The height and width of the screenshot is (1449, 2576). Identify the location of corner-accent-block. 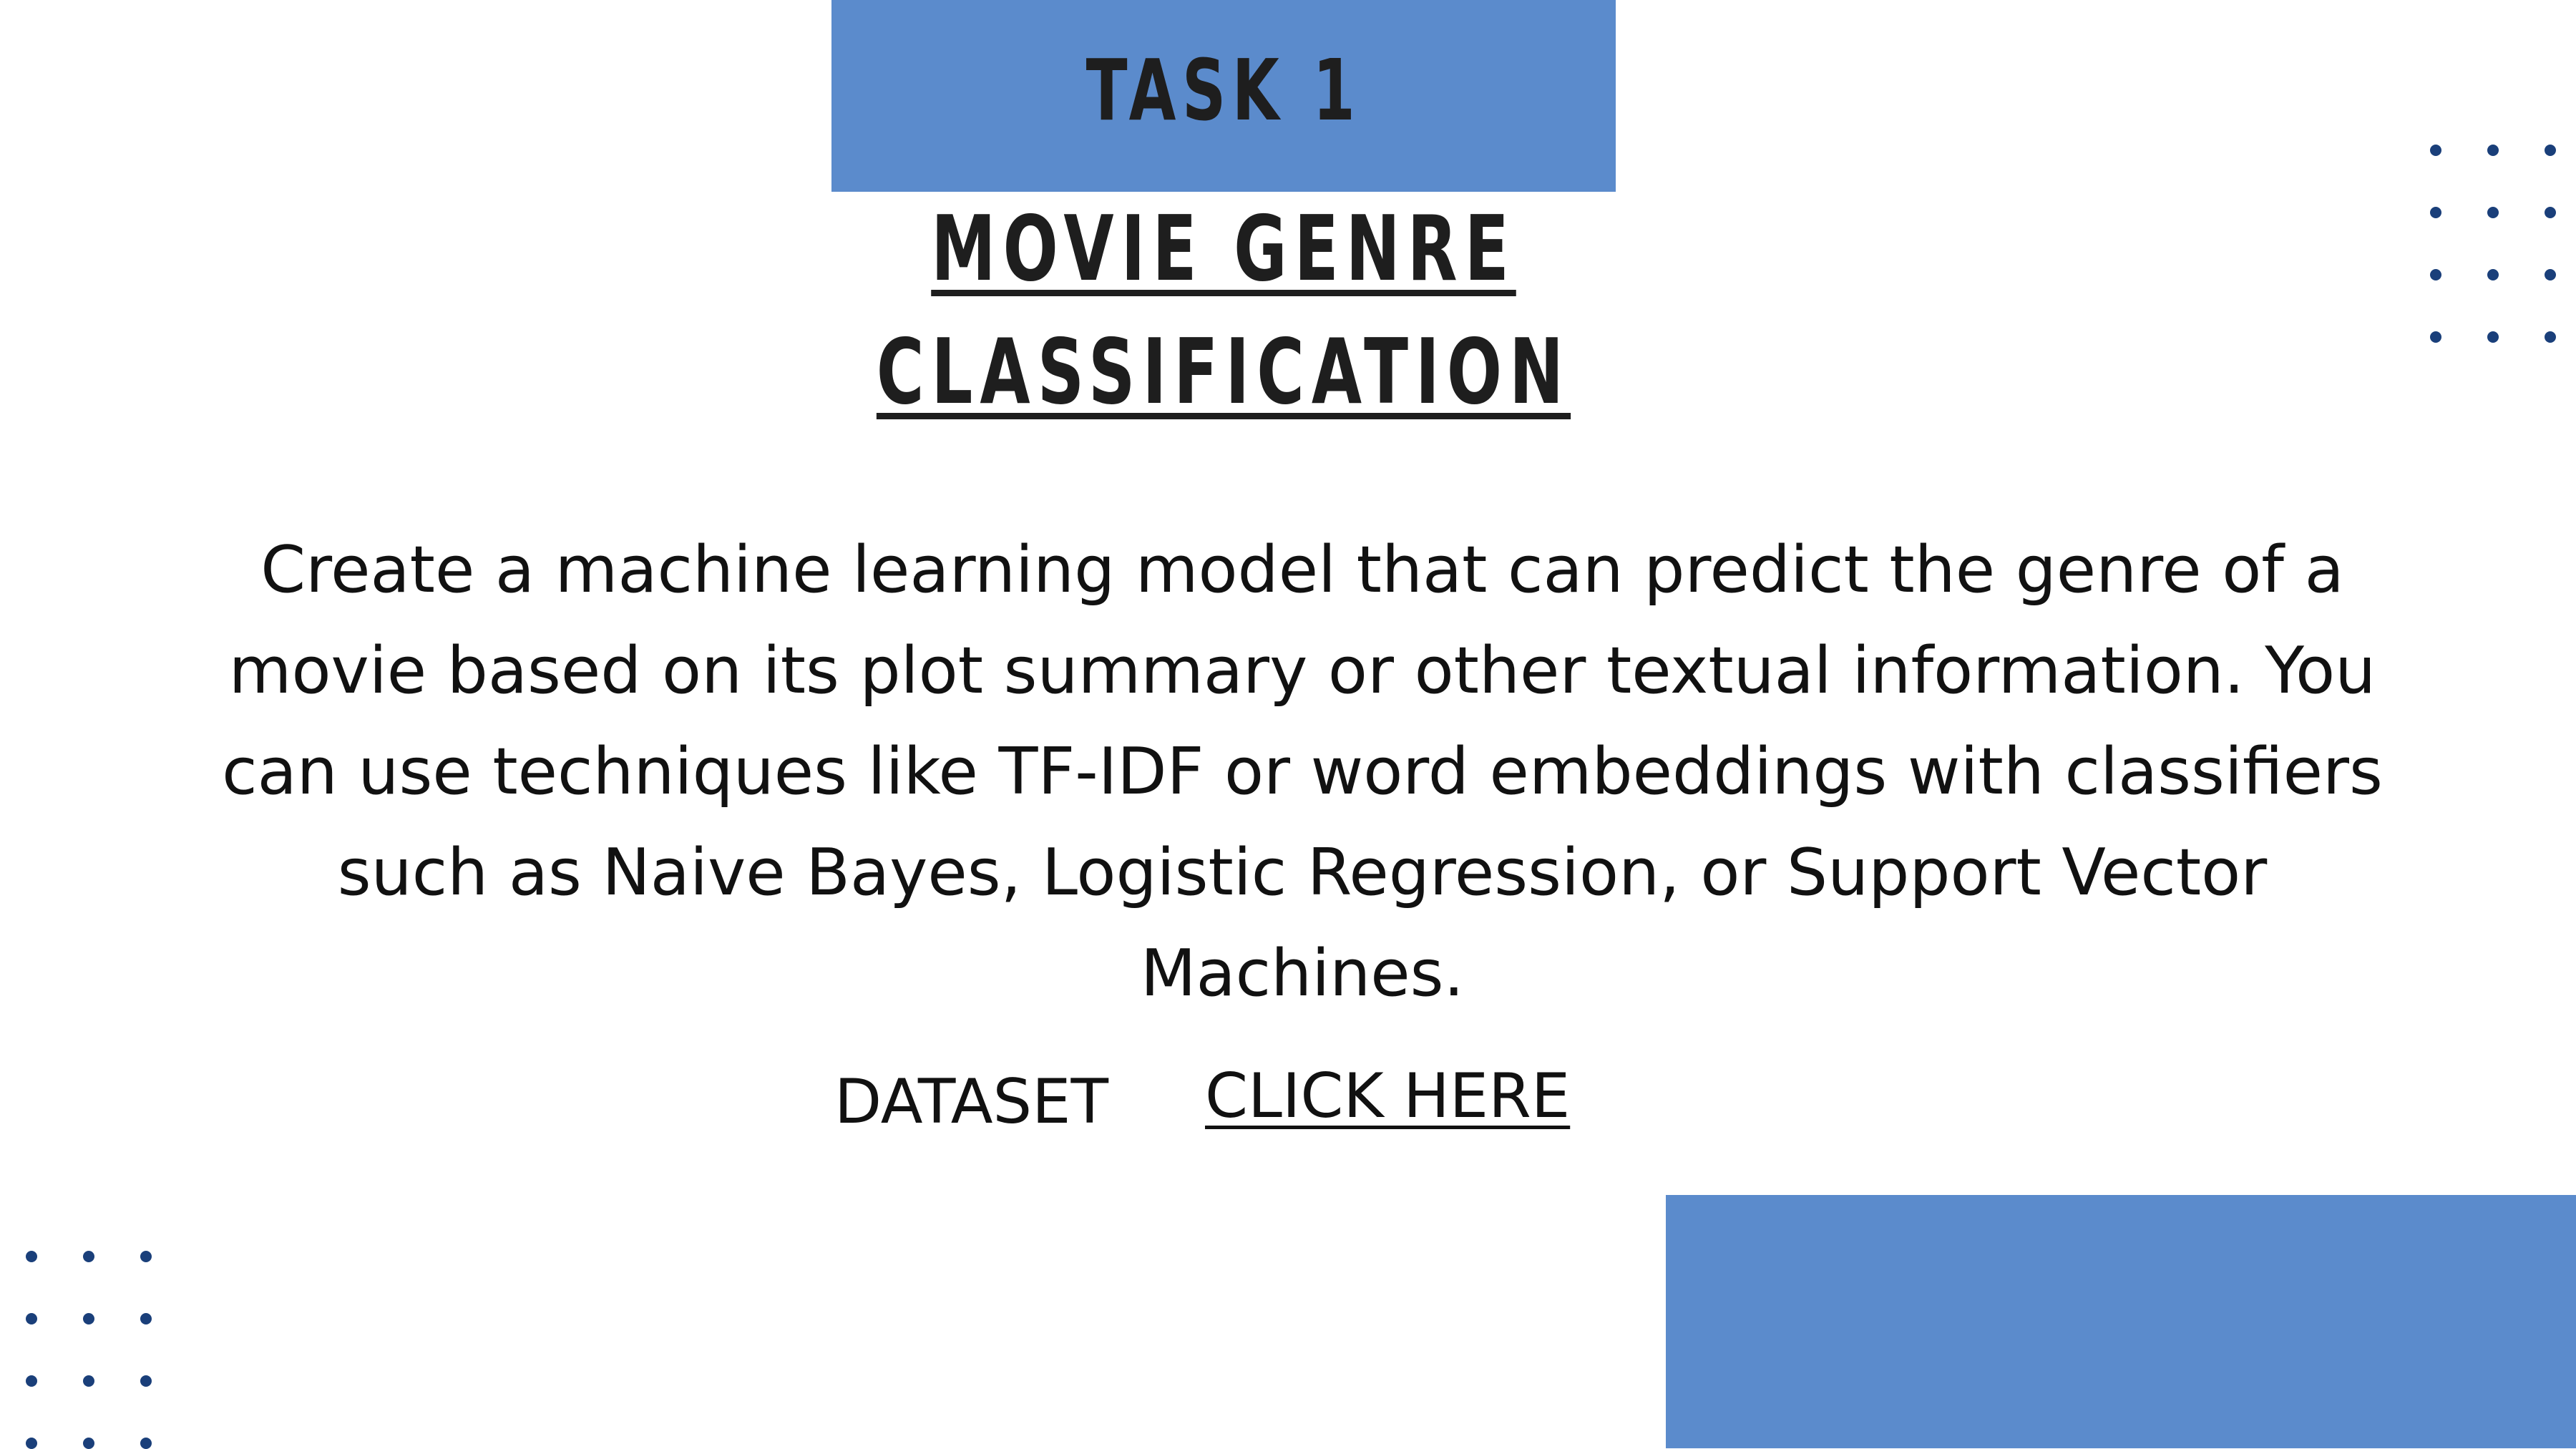
(2121, 1321).